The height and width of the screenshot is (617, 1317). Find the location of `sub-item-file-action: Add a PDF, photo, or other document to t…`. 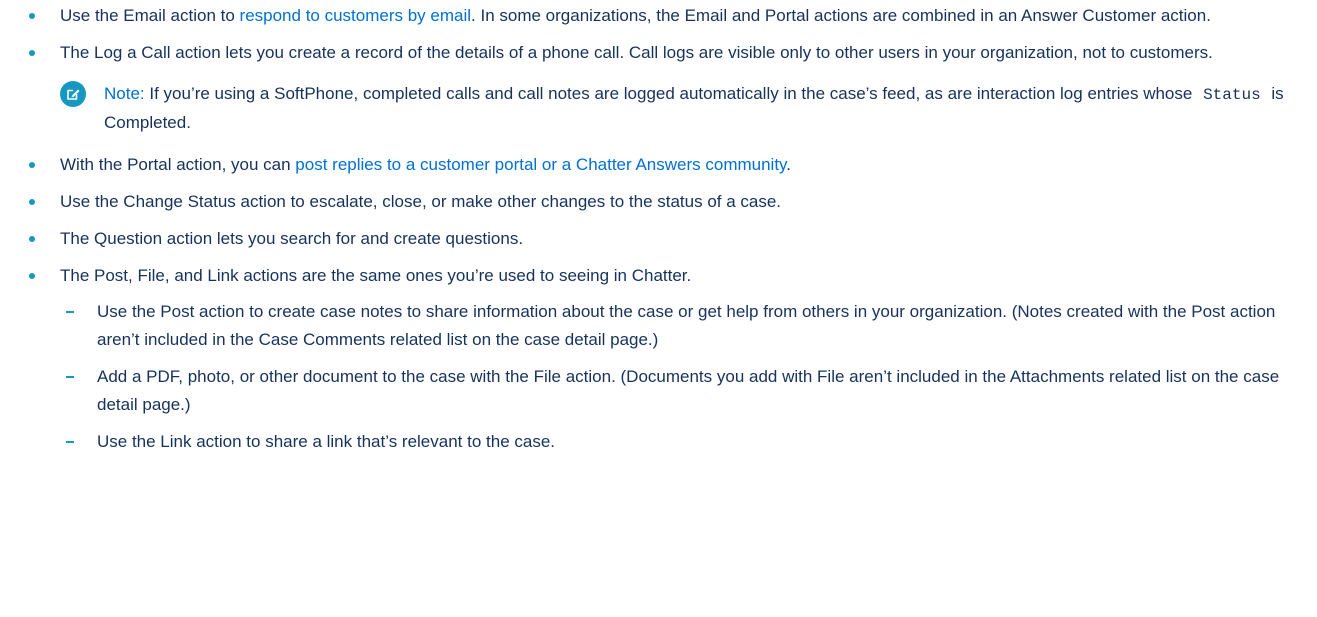

sub-item-file-action: Add a PDF, photo, or other document to t… is located at coordinates (678, 391).